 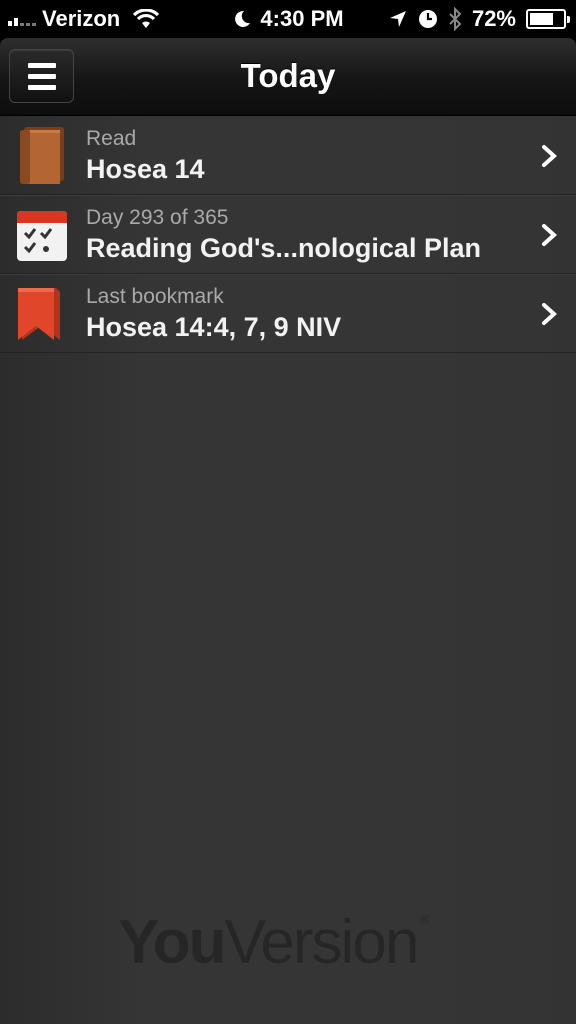 I want to click on item-subtitle: Day 293 of 365, so click(x=157, y=217).